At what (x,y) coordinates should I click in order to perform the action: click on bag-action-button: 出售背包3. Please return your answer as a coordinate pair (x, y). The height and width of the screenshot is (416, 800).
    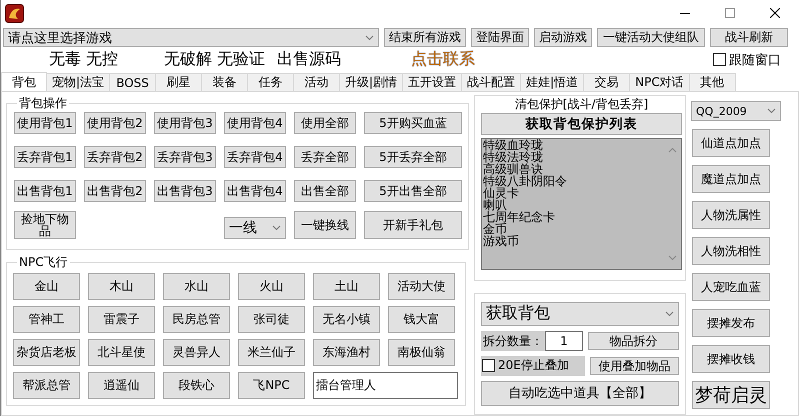
    Looking at the image, I should click on (185, 191).